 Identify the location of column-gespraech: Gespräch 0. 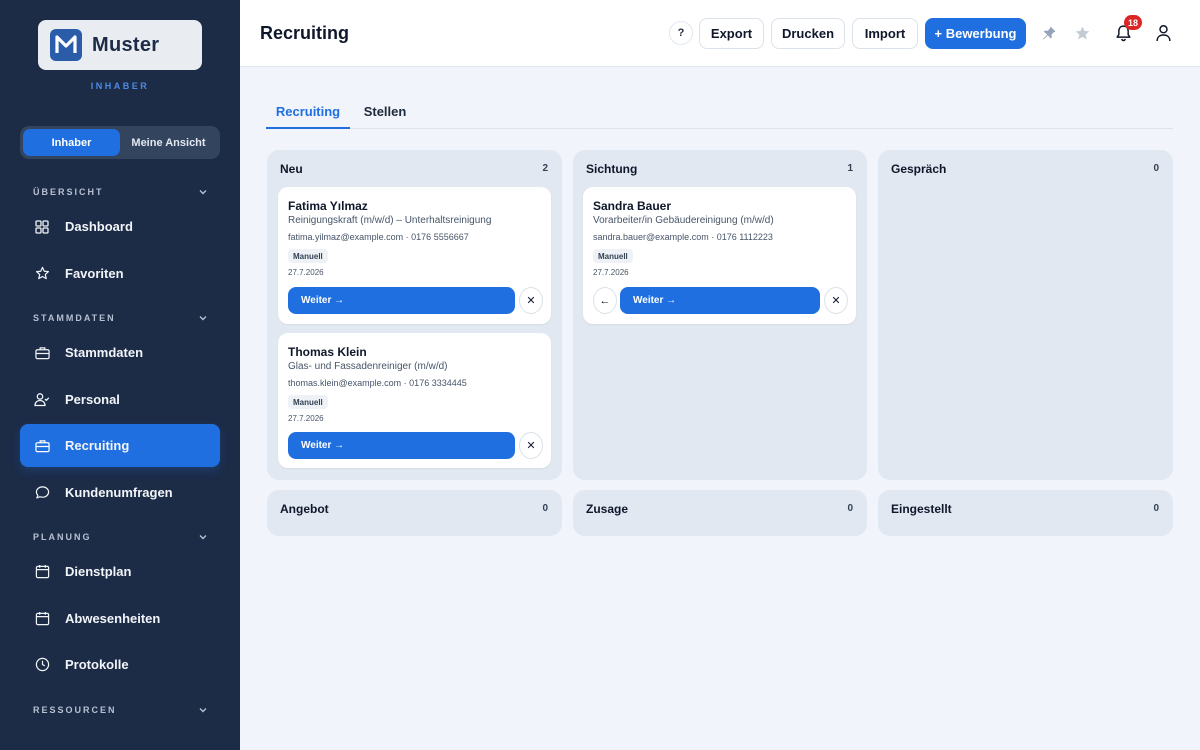
(1025, 315).